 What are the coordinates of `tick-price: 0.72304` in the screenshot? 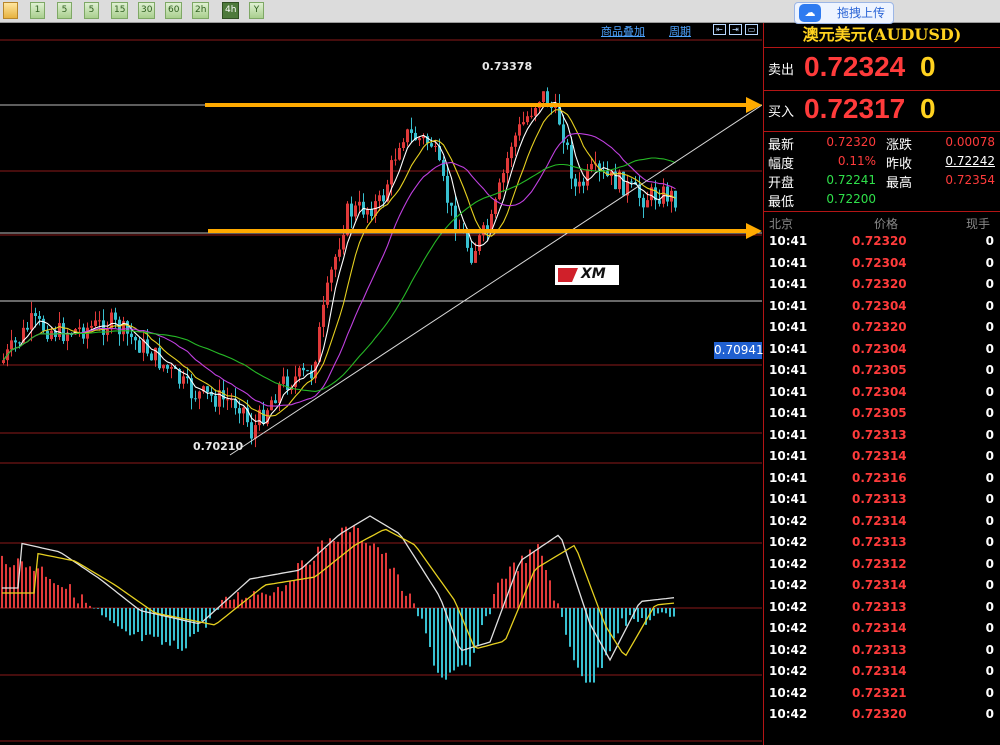 It's located at (879, 348).